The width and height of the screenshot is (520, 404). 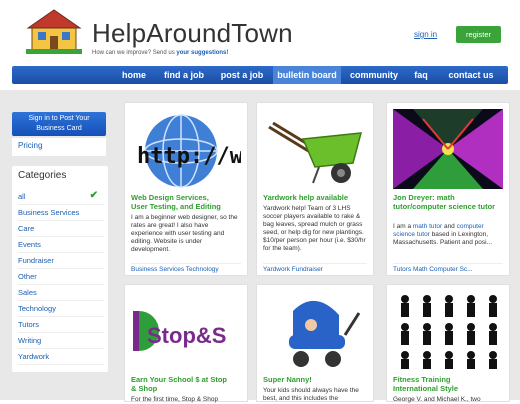 I want to click on card-title-line1: Yardwork help available, so click(x=306, y=197).